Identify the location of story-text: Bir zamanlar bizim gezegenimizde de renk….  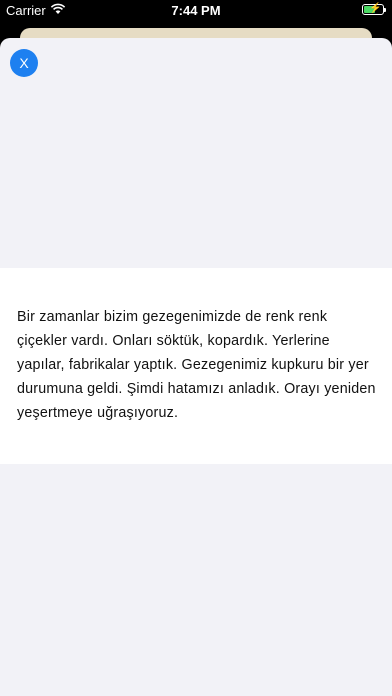
(196, 365).